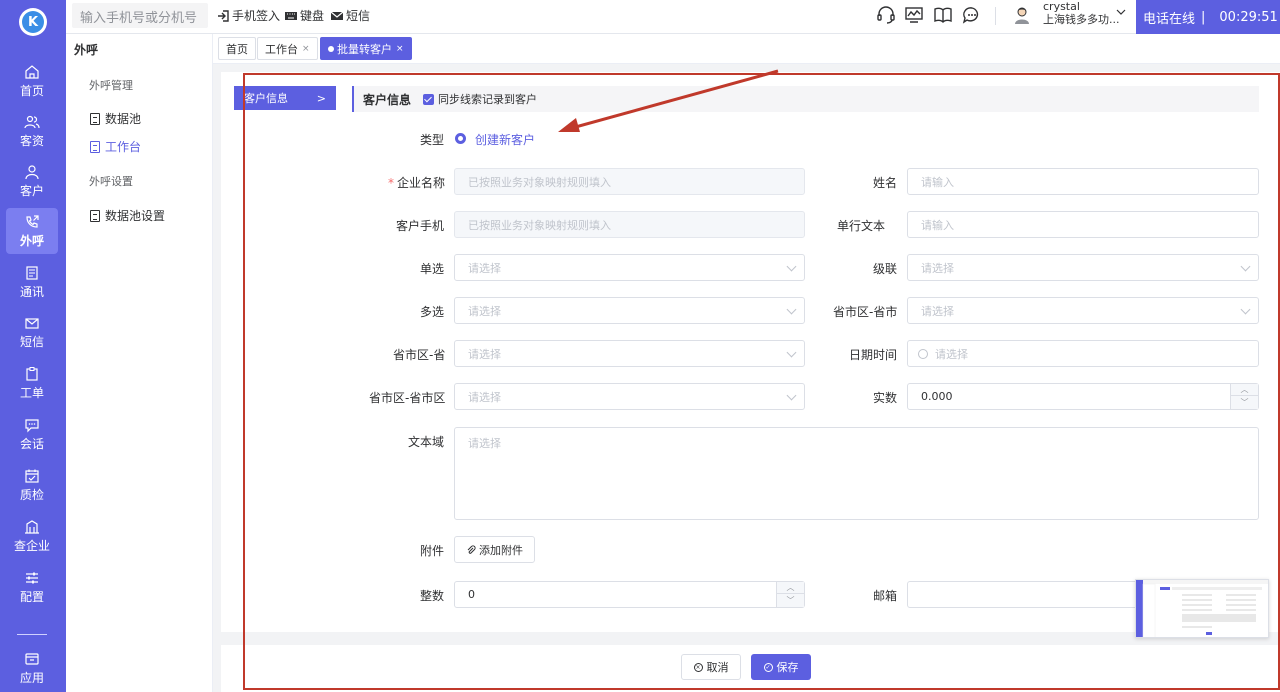 The width and height of the screenshot is (1280, 692). What do you see at coordinates (1169, 19) in the screenshot?
I see `call-status-label: 电话在线` at bounding box center [1169, 19].